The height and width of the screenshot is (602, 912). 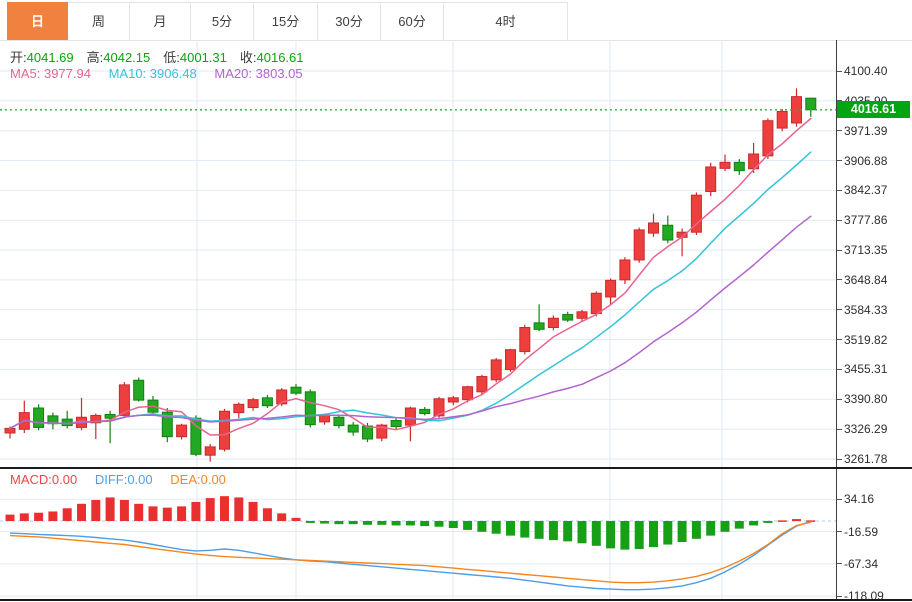 What do you see at coordinates (873, 110) in the screenshot?
I see `last-price-tag: 4016.61` at bounding box center [873, 110].